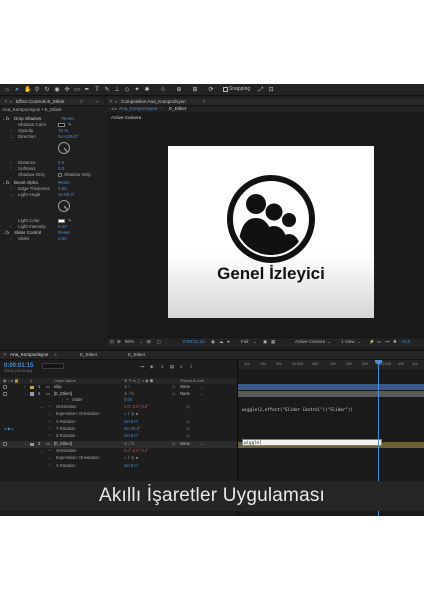  Describe the element at coordinates (163, 90) in the screenshot. I see `local-axis-icon: ⊹` at that location.